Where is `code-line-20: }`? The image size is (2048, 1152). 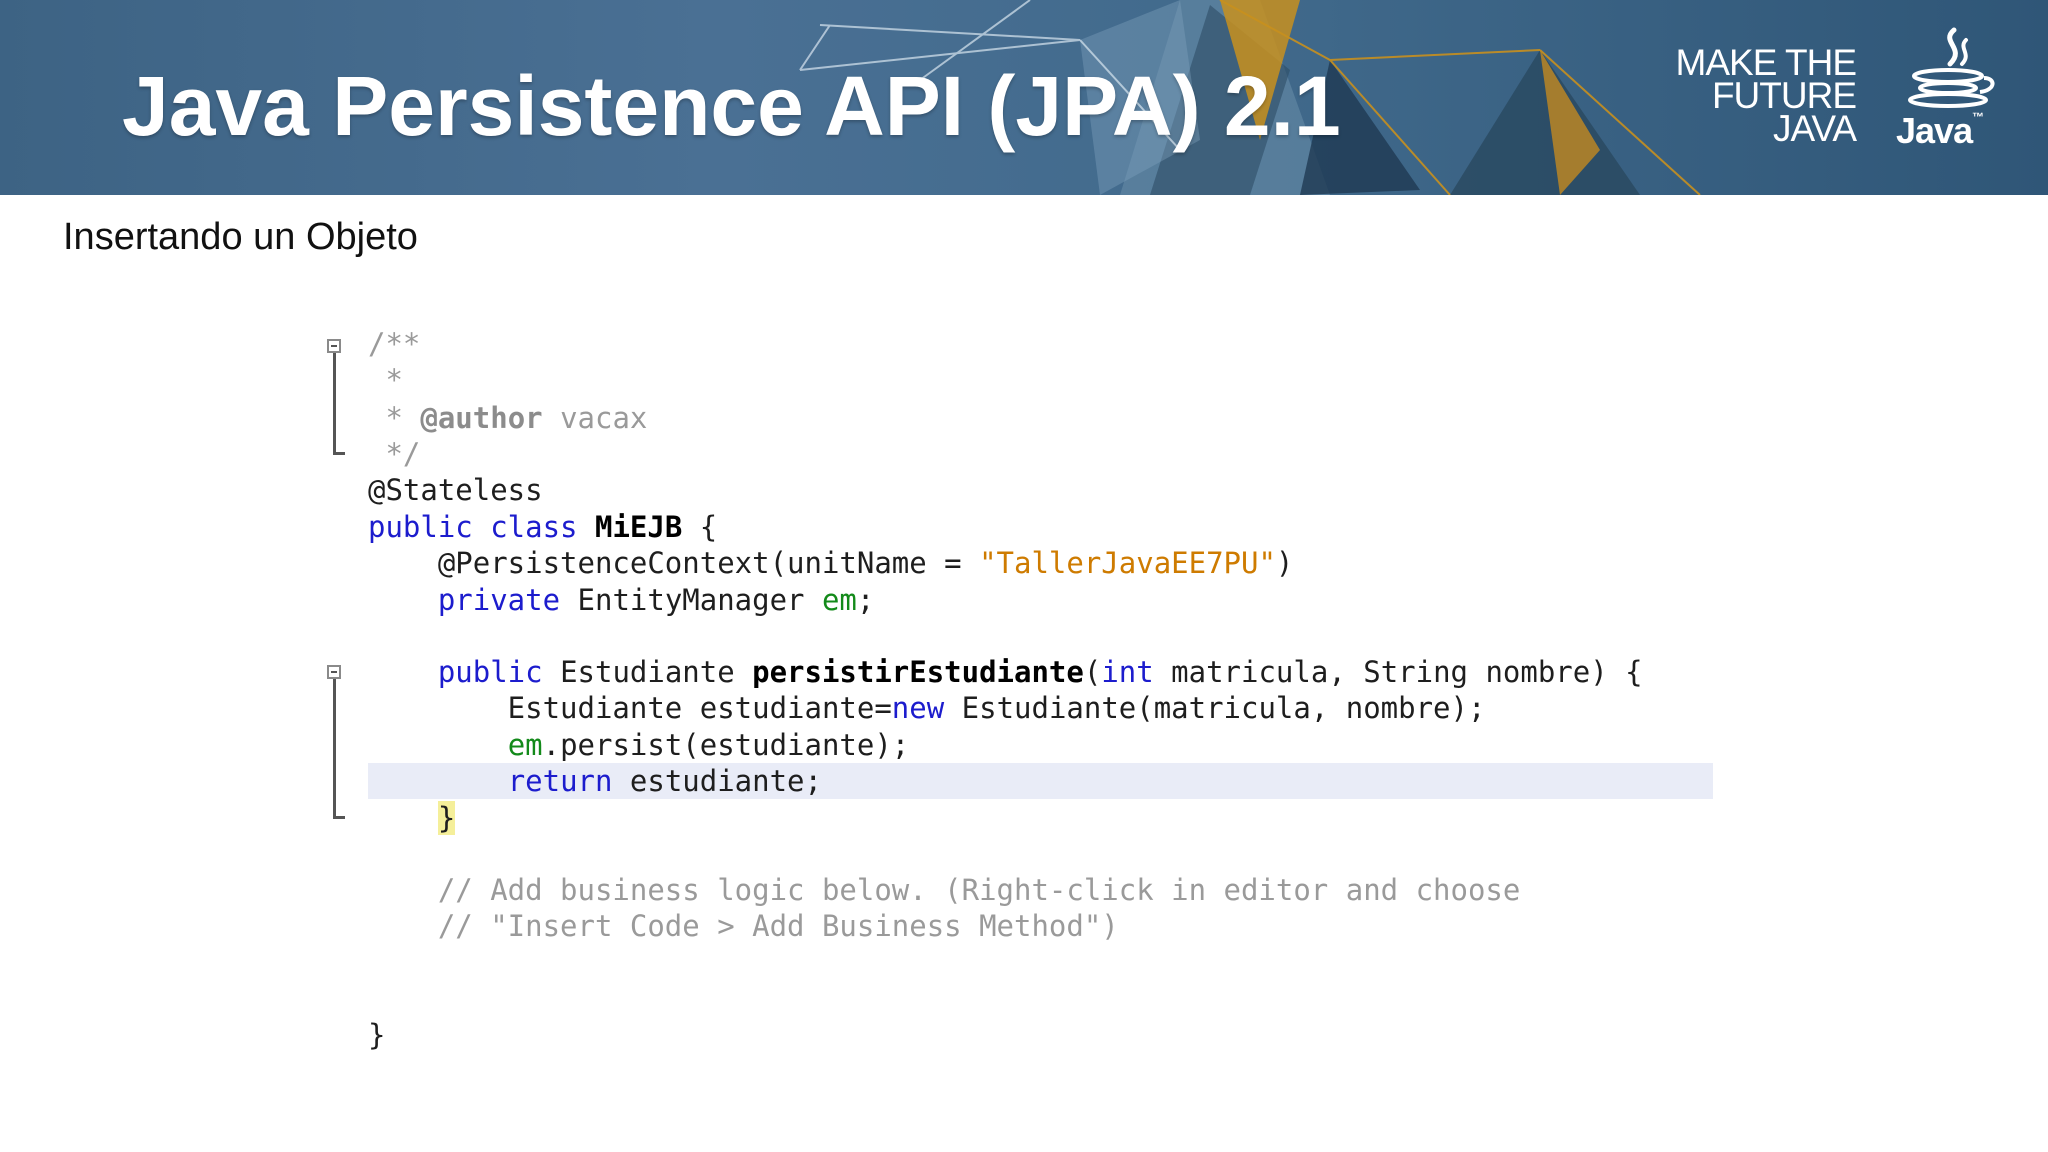
code-line-20: } is located at coordinates (377, 1035).